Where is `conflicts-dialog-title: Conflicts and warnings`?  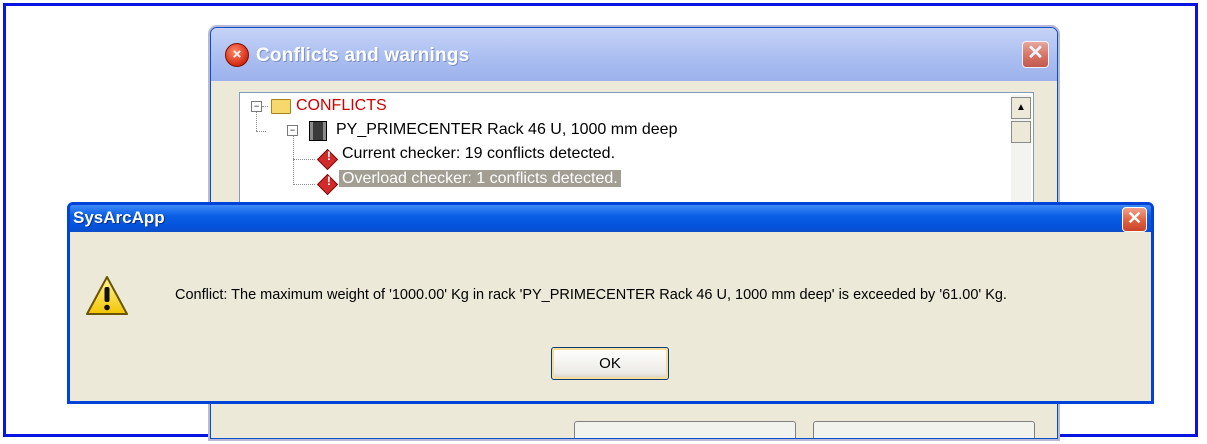 conflicts-dialog-title: Conflicts and warnings is located at coordinates (363, 55).